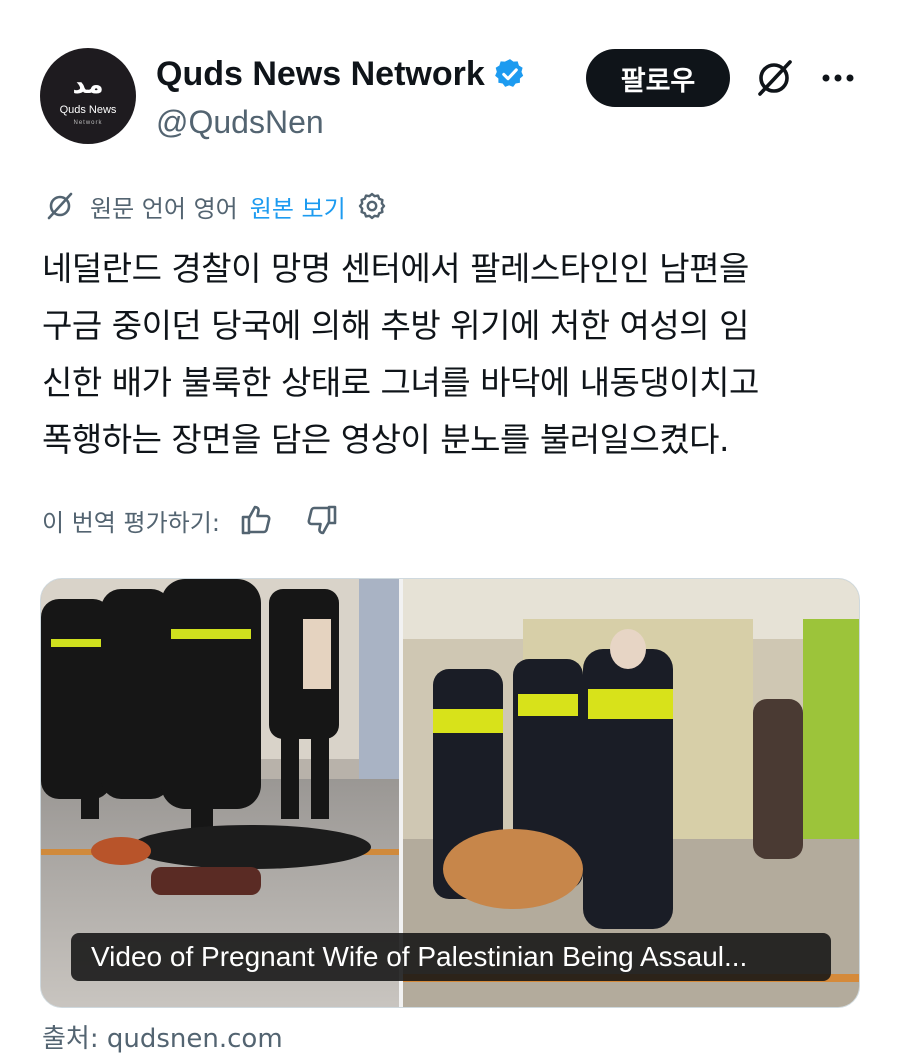 The width and height of the screenshot is (900, 1053). What do you see at coordinates (88, 123) in the screenshot?
I see `avatar-tiny-text: Network` at bounding box center [88, 123].